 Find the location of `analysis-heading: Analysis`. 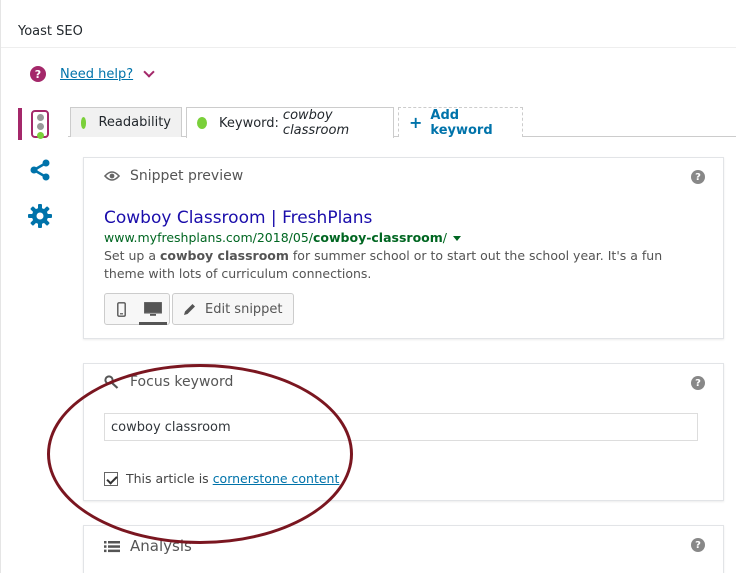

analysis-heading: Analysis is located at coordinates (148, 546).